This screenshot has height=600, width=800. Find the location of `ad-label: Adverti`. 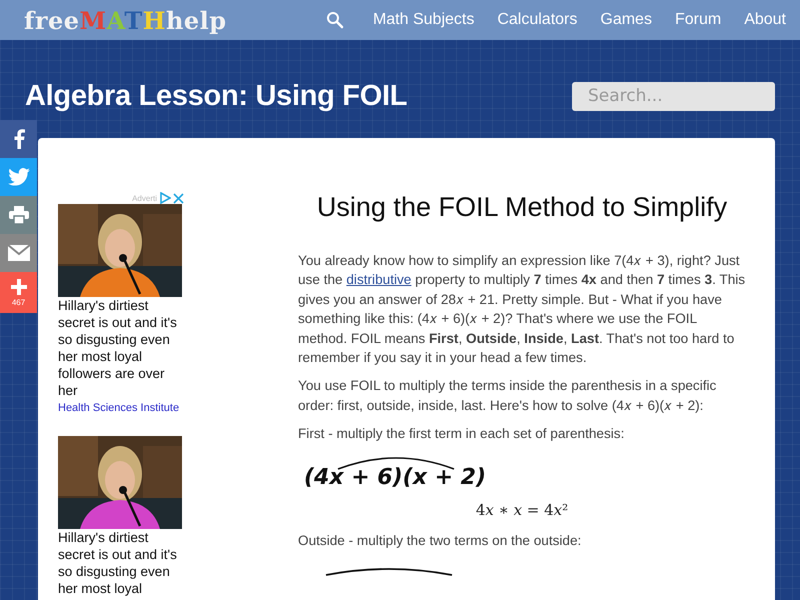

ad-label: Adverti is located at coordinates (144, 198).